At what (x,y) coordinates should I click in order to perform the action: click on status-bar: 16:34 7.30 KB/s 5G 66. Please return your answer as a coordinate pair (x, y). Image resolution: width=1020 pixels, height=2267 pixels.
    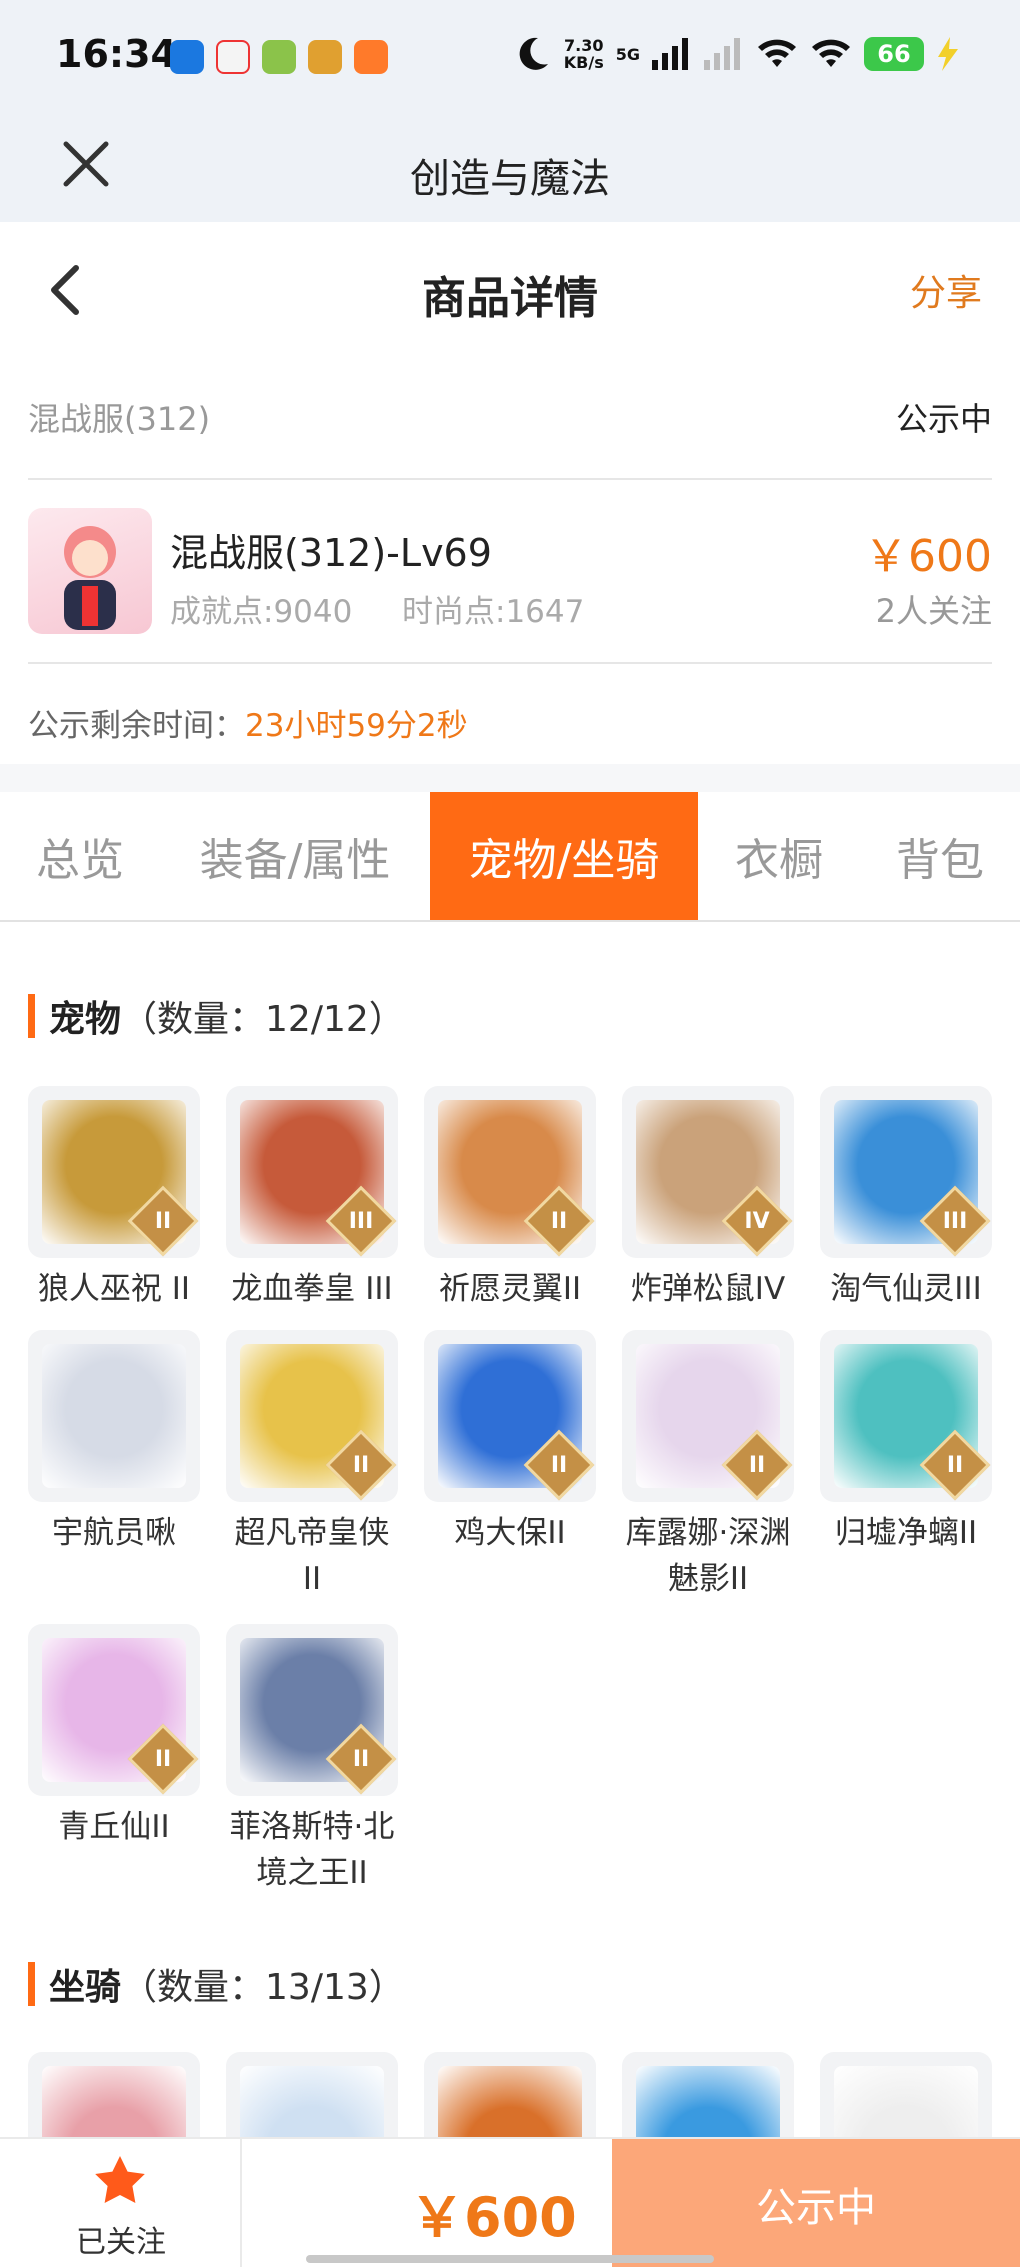
    Looking at the image, I should click on (510, 56).